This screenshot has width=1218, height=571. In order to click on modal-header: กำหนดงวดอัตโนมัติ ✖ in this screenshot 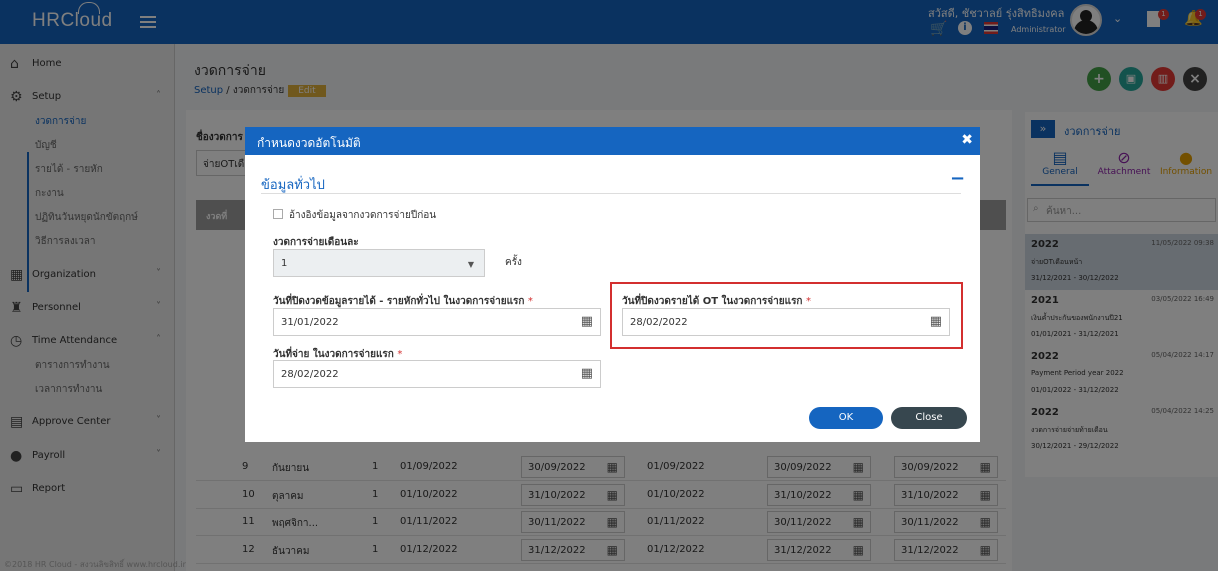, I will do `click(612, 141)`.